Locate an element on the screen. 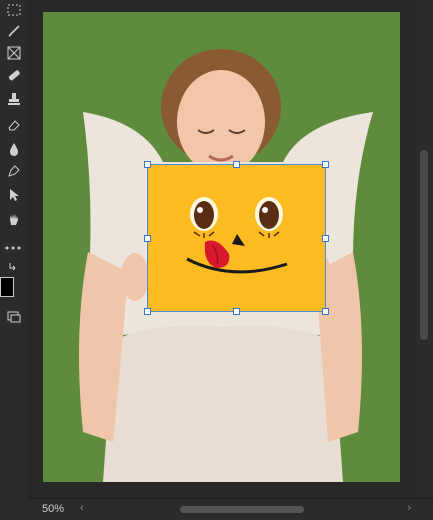 The width and height of the screenshot is (433, 520). eraser-tool-icon is located at coordinates (14, 125).